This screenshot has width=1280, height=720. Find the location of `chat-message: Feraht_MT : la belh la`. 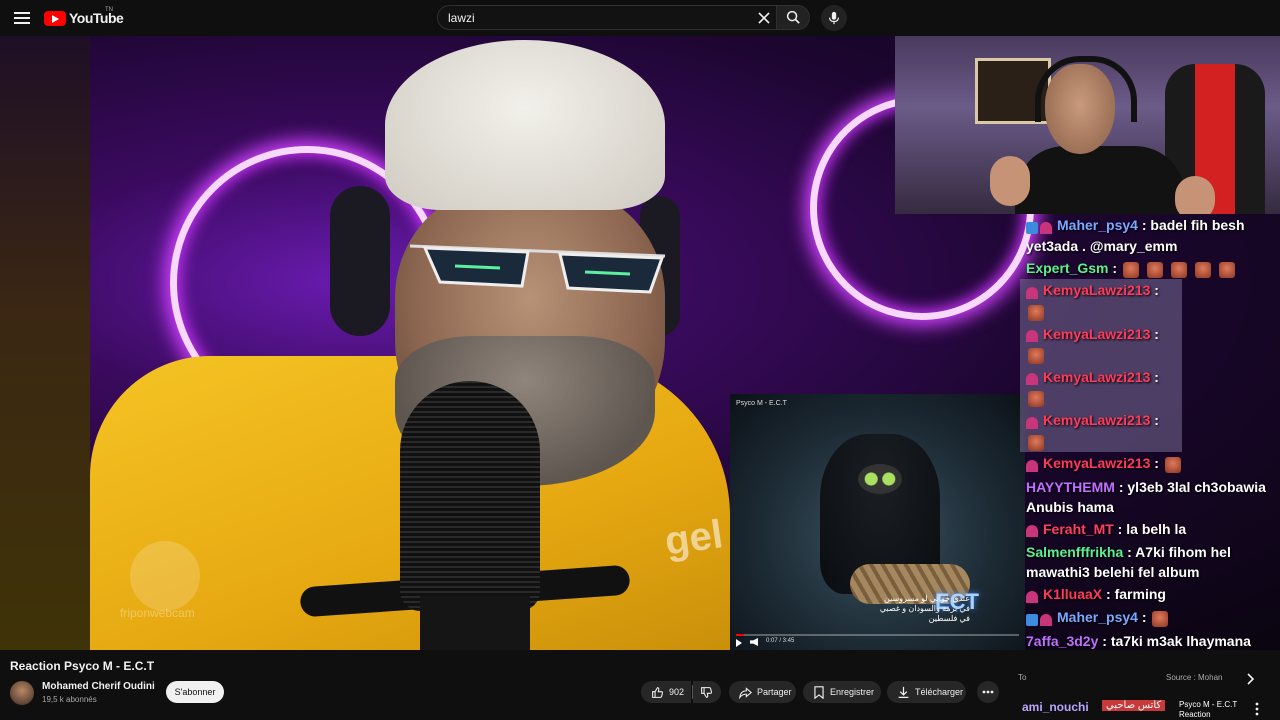

chat-message: Feraht_MT : la belh la is located at coordinates (1150, 529).